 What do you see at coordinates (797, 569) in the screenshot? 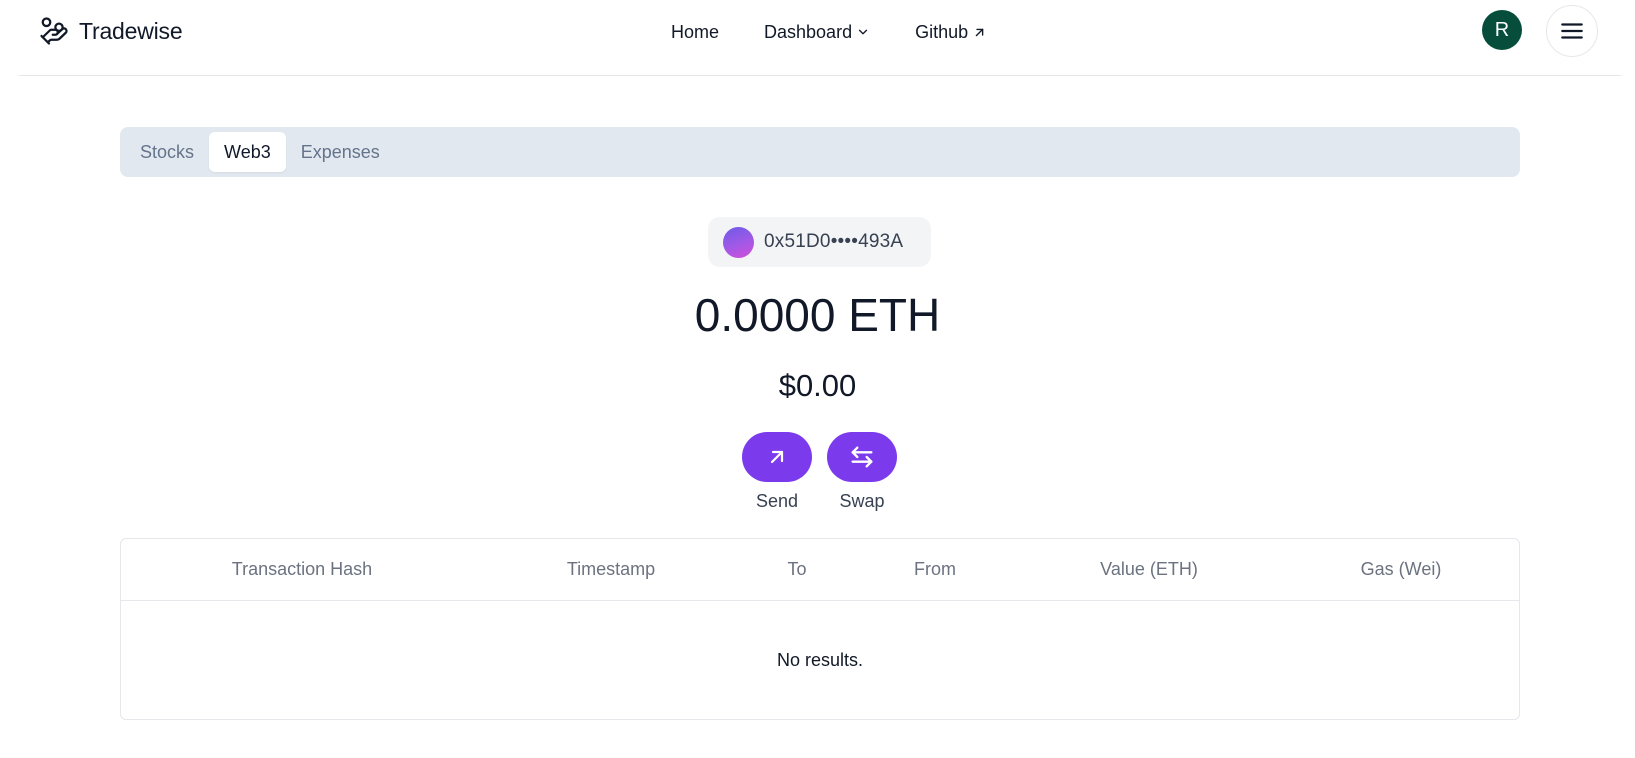
I see `column-header-to: To` at bounding box center [797, 569].